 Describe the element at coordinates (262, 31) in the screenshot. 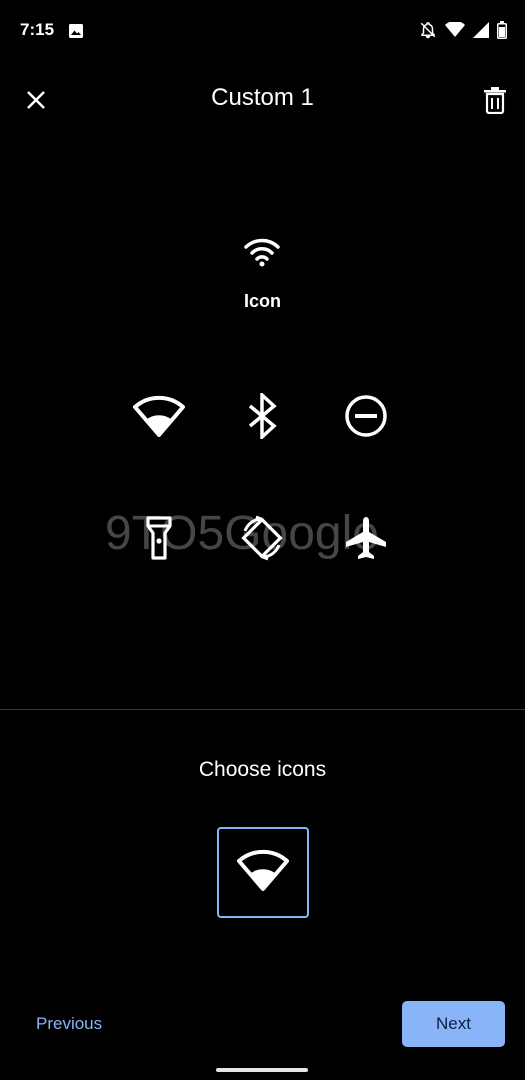

I see `status-bar: 7:15` at that location.